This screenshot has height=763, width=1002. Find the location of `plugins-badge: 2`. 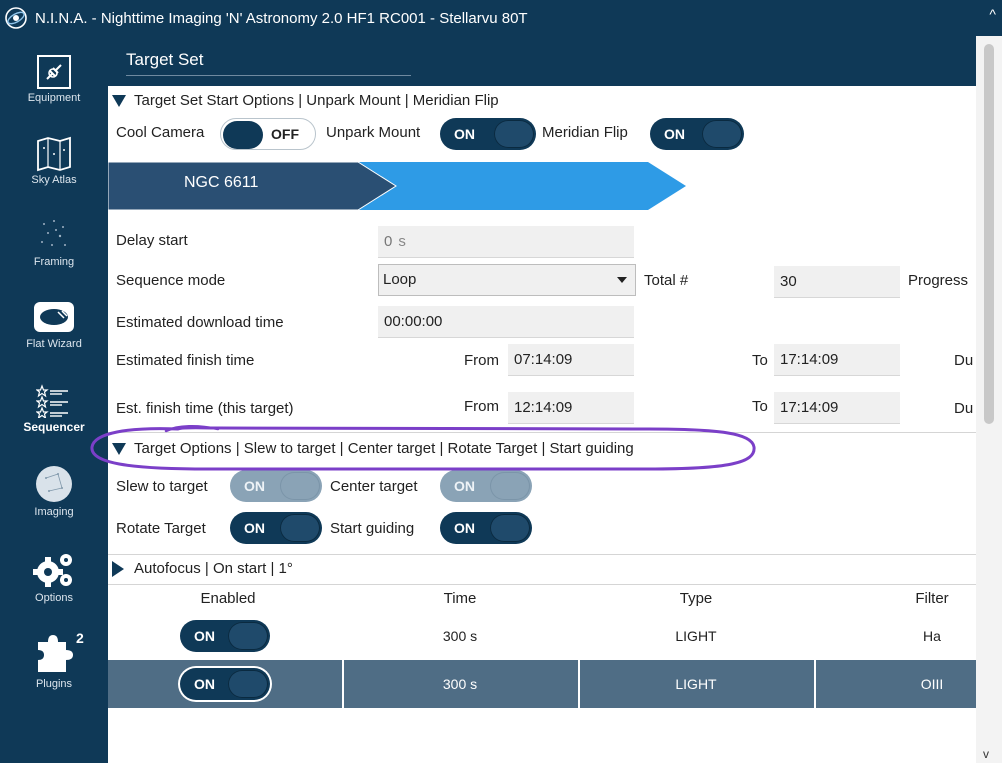

plugins-badge: 2 is located at coordinates (80, 638).